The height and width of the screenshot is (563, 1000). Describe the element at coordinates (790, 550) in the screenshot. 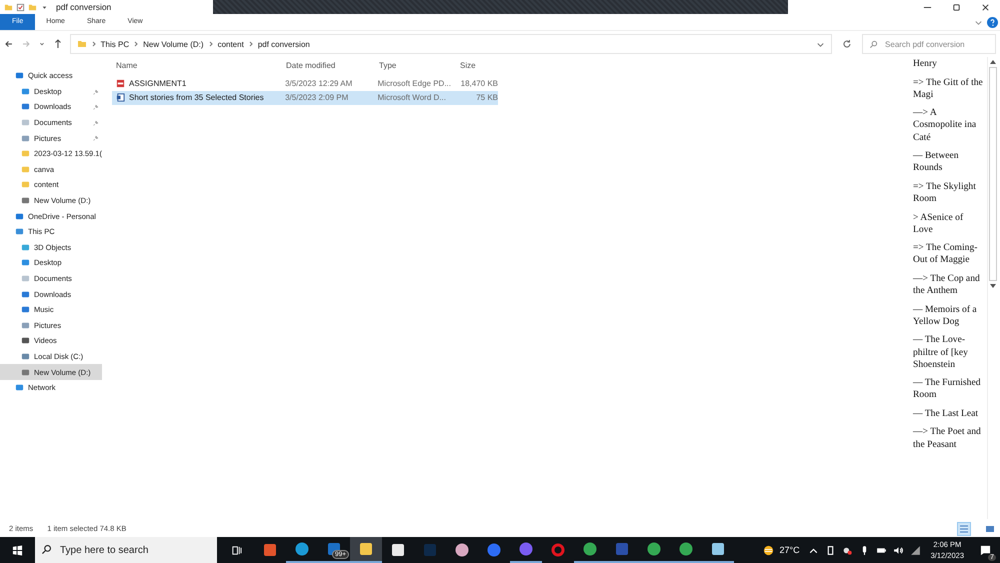

I see `temperature: 27°C` at that location.